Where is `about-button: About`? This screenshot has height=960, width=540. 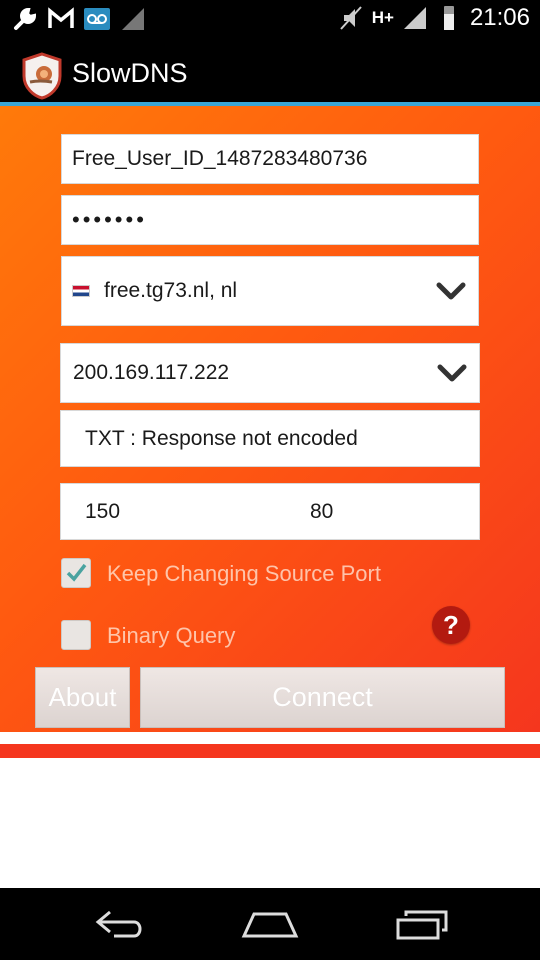 about-button: About is located at coordinates (82, 697).